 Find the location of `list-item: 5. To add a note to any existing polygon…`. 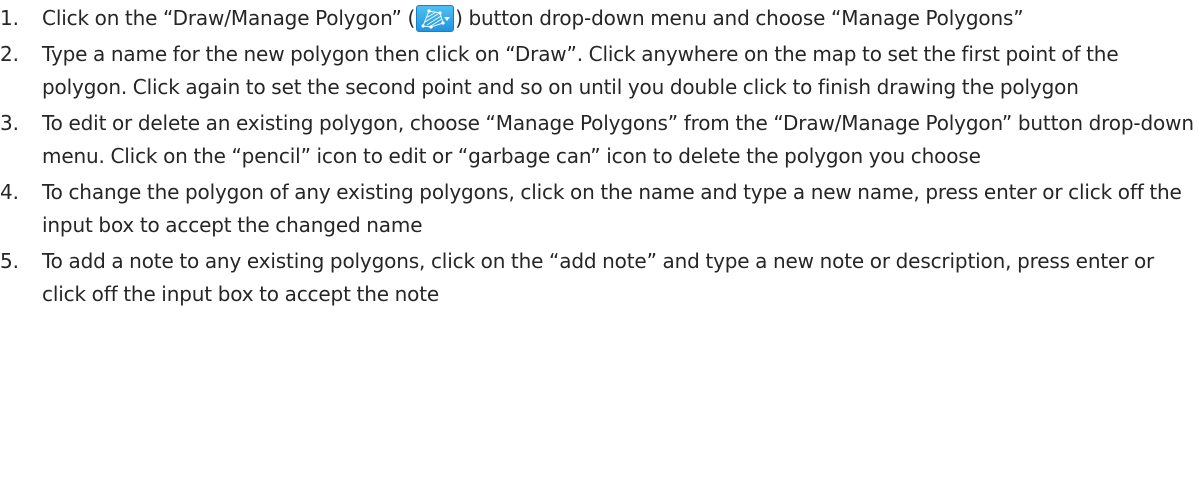

list-item: 5. To add a note to any existing polygon… is located at coordinates (599, 278).